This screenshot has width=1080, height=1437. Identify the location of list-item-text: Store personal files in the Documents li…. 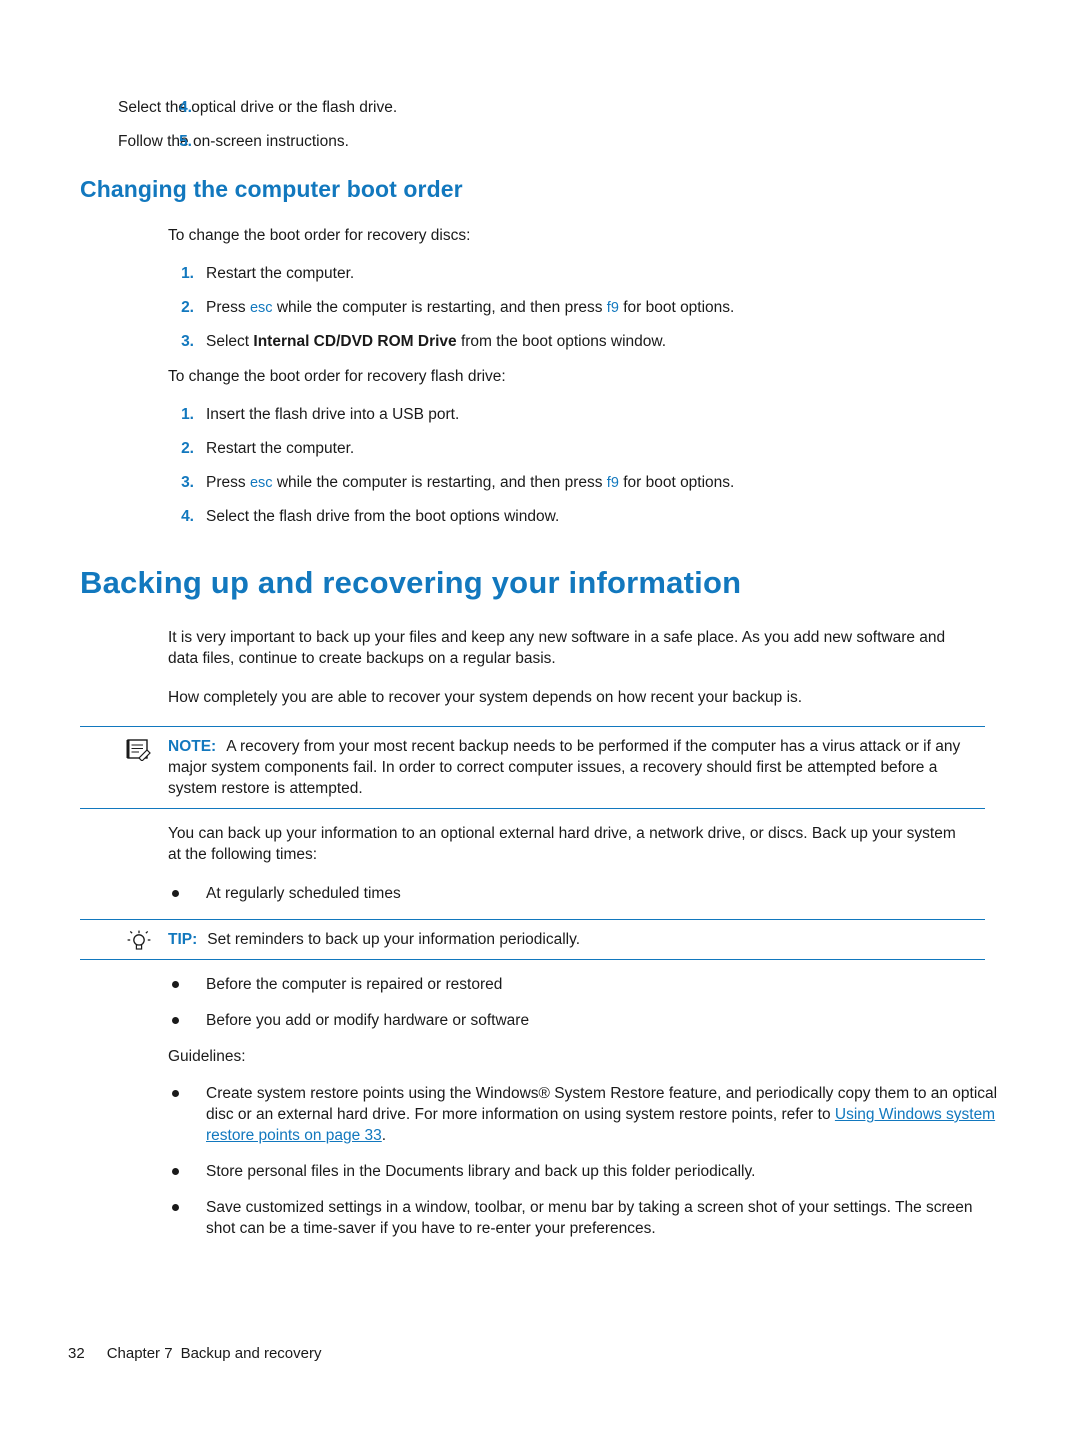
(481, 1171).